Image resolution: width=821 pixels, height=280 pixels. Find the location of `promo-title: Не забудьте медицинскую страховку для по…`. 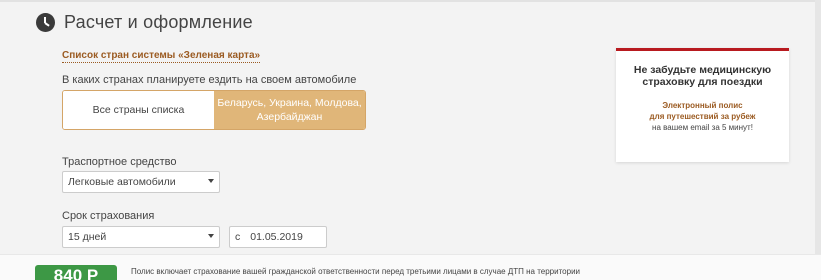

promo-title: Не забудьте медицинскую страховку для по… is located at coordinates (702, 76).